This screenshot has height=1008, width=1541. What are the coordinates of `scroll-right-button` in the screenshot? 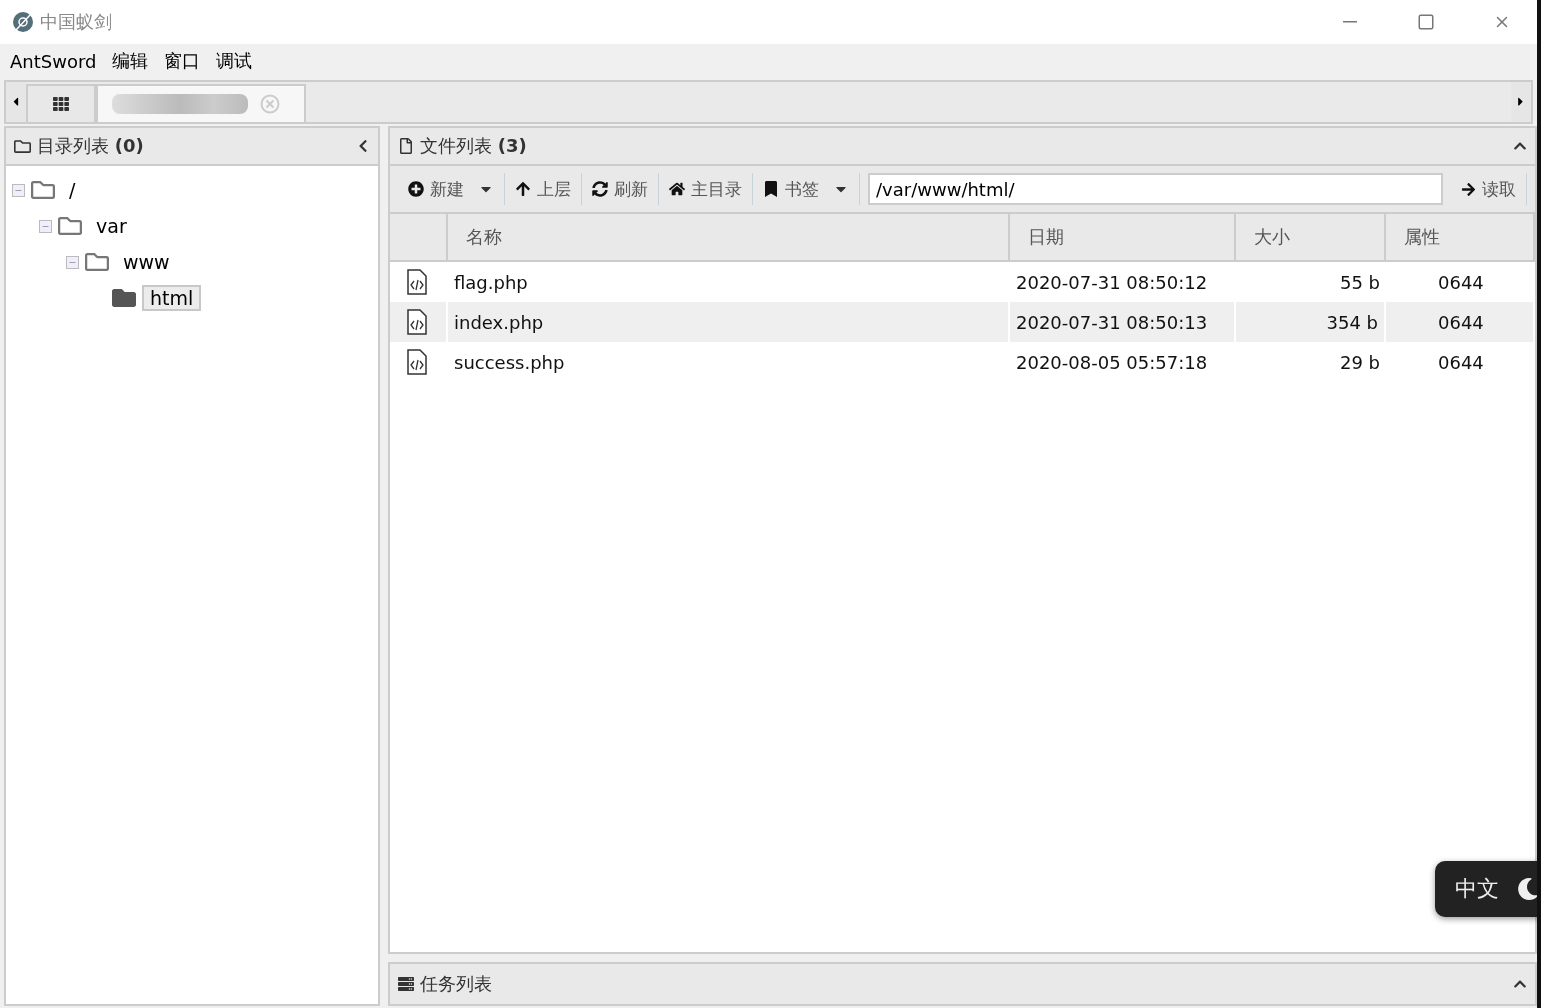 It's located at (1521, 102).